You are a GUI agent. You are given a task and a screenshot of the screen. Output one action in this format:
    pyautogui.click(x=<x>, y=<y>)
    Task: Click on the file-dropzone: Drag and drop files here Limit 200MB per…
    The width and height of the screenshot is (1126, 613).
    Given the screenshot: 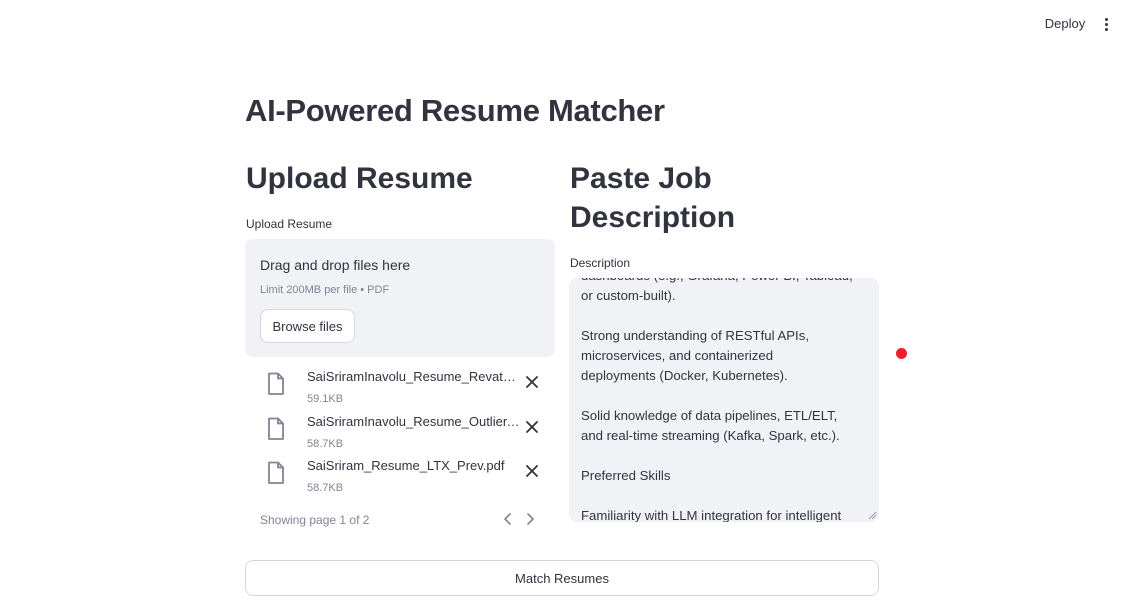 What is the action you would take?
    pyautogui.click(x=400, y=298)
    